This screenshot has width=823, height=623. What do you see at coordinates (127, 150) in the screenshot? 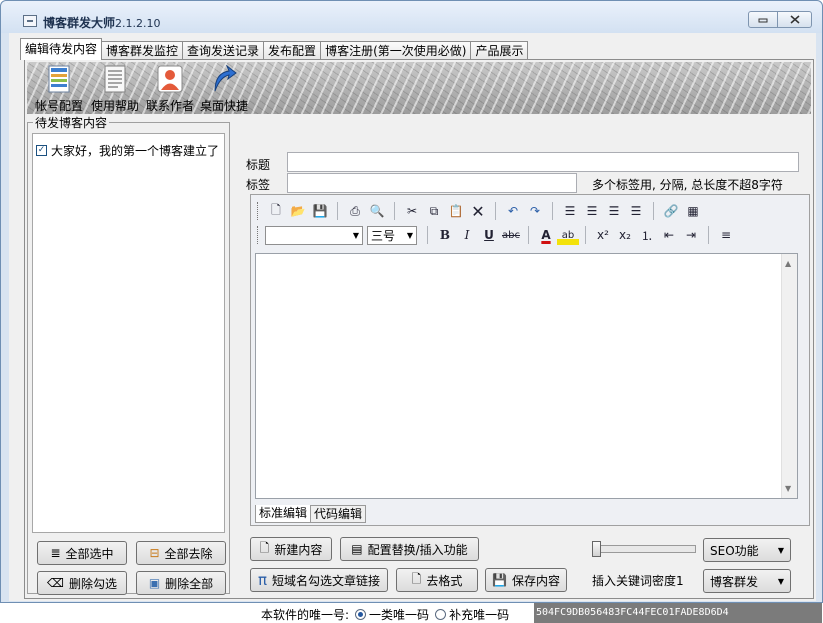
I see `list-item: ✓ 大家好，我的第一个博客建立了` at bounding box center [127, 150].